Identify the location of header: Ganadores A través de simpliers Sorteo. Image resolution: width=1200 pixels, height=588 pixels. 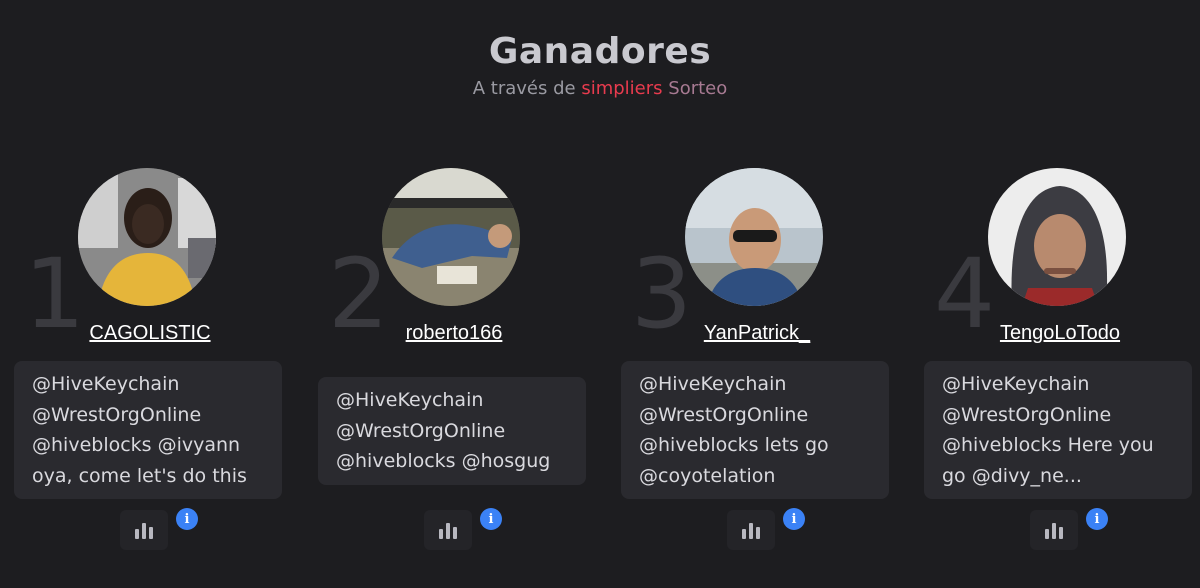
(600, 64).